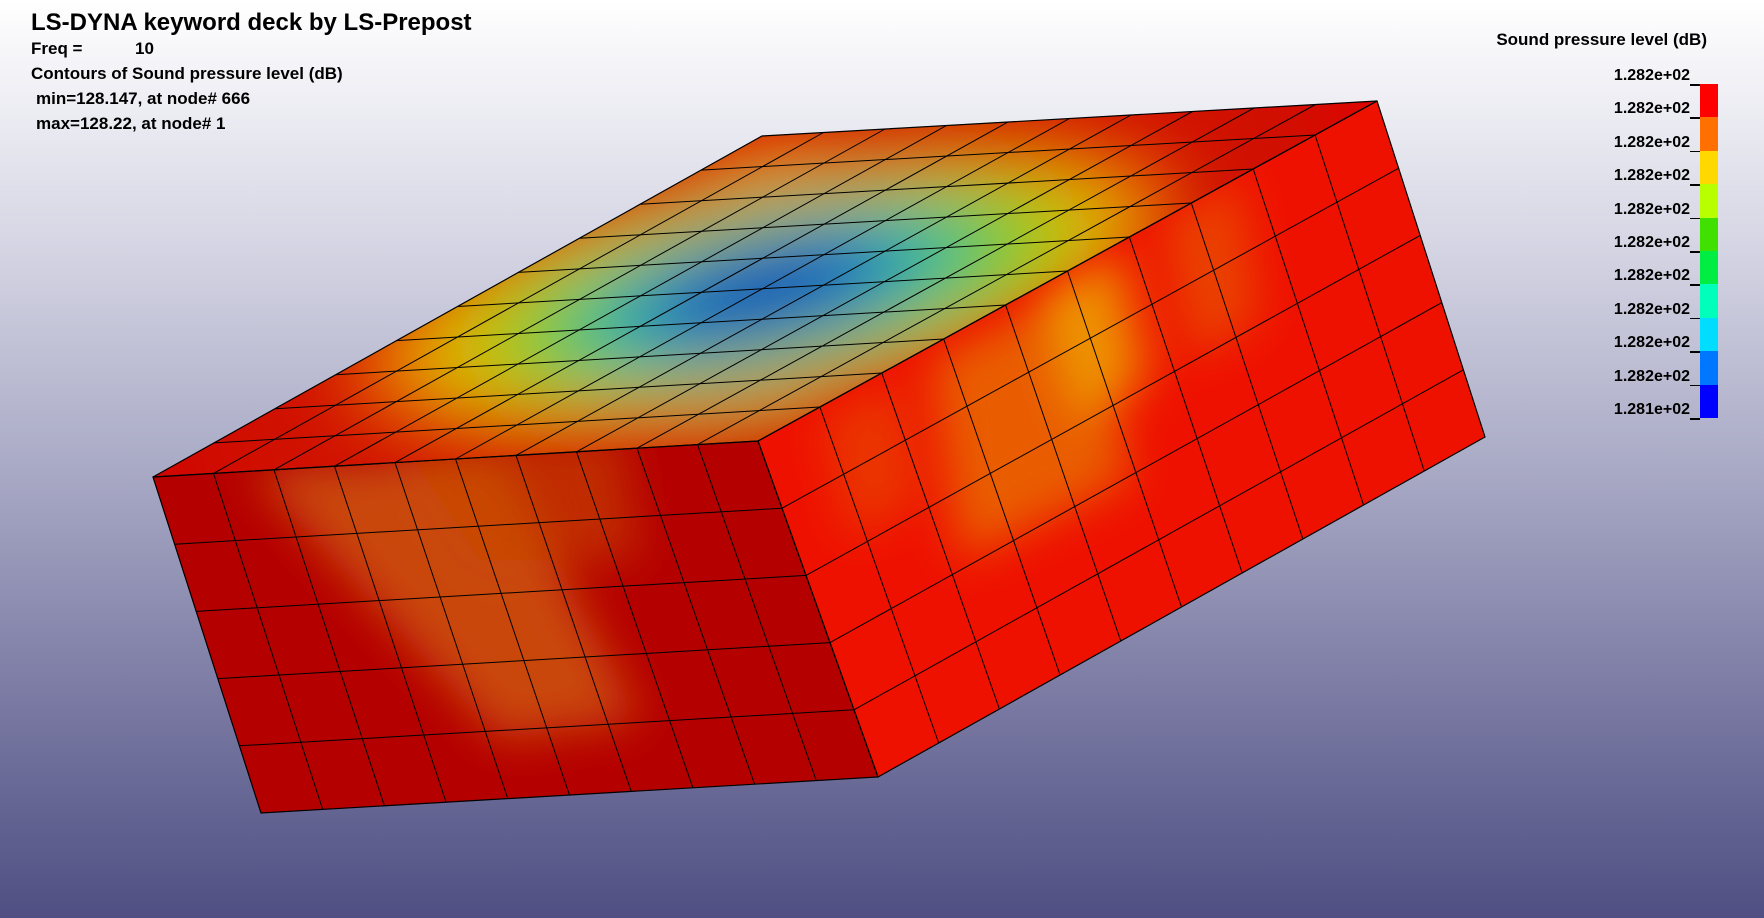 This screenshot has height=918, width=1764. I want to click on freq-value: 10, so click(144, 48).